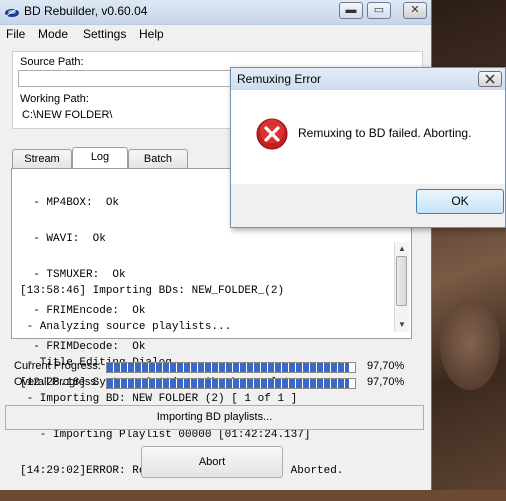 Image resolution: width=506 pixels, height=501 pixels. I want to click on current-progress-bar, so click(231, 367).